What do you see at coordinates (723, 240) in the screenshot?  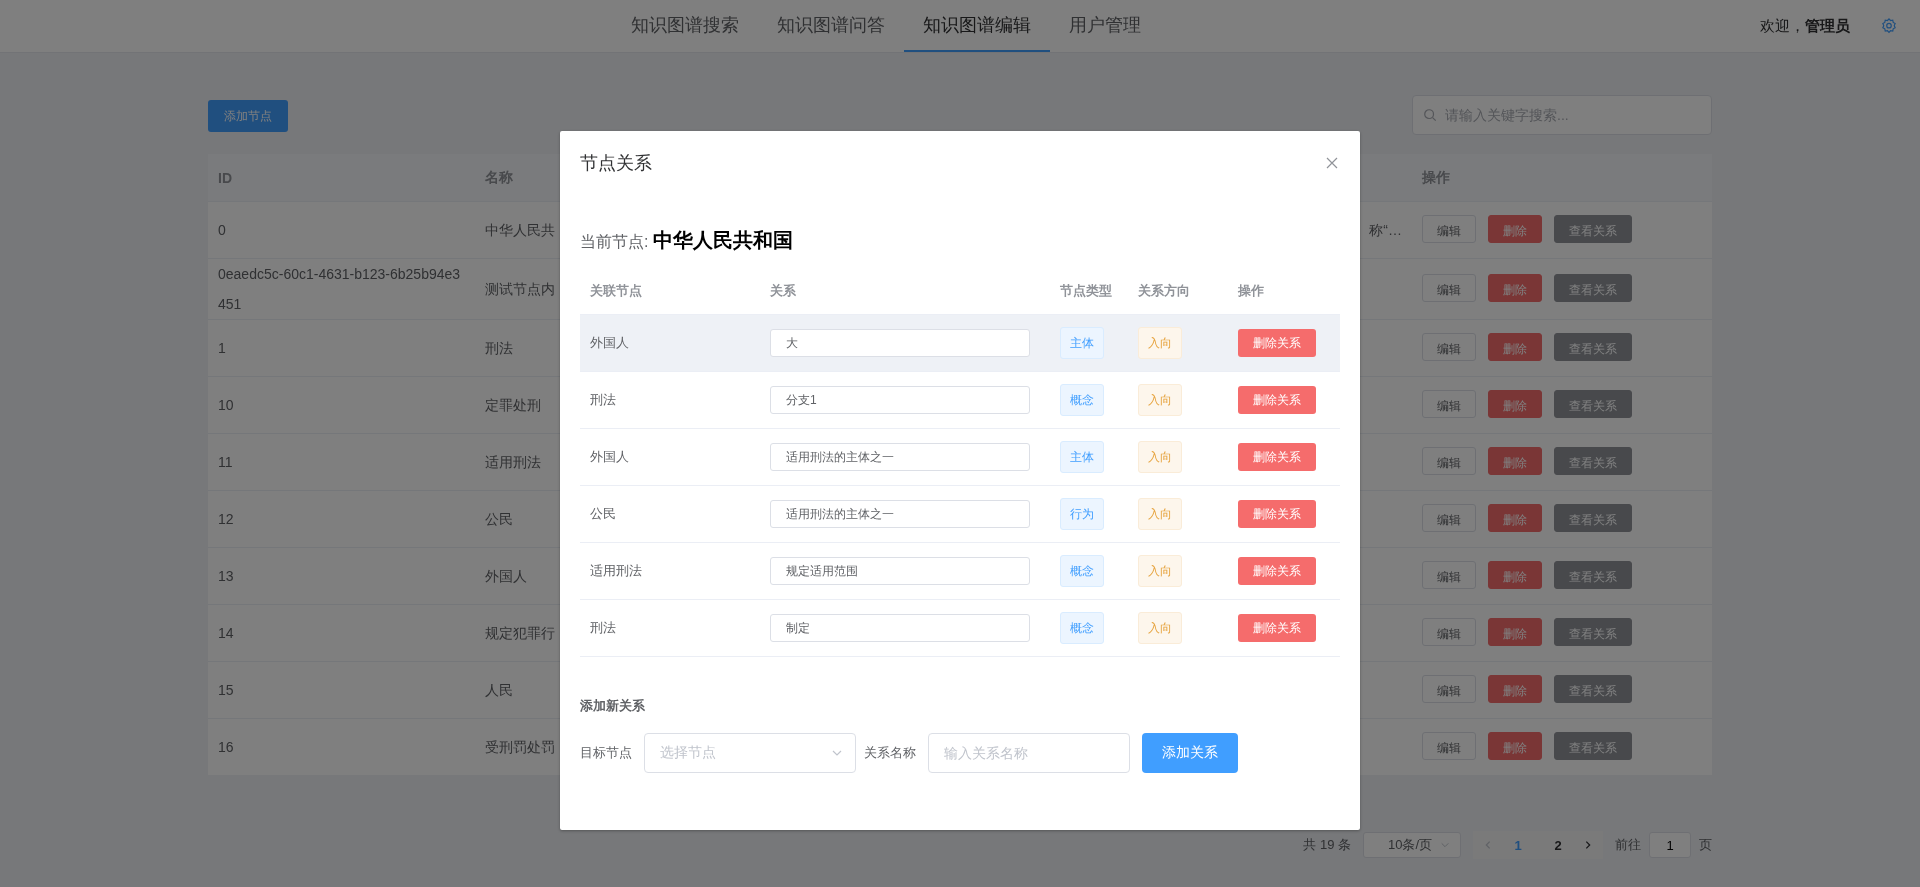 I see `current-node-name: 中华人民共和国` at bounding box center [723, 240].